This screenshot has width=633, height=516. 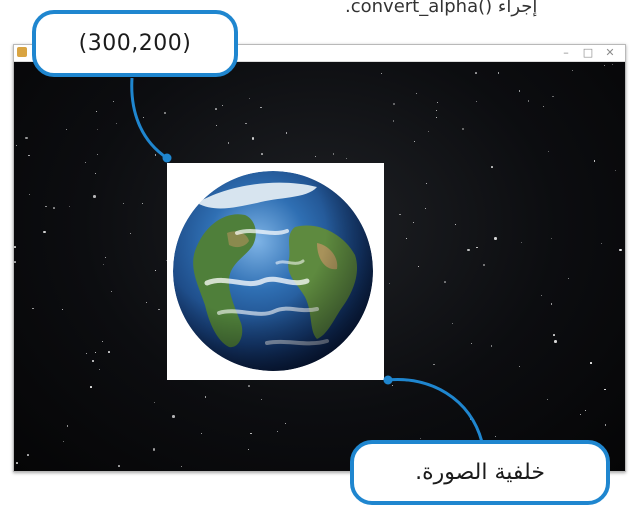 I want to click on window-controls: – □ ✕, so click(x=588, y=53).